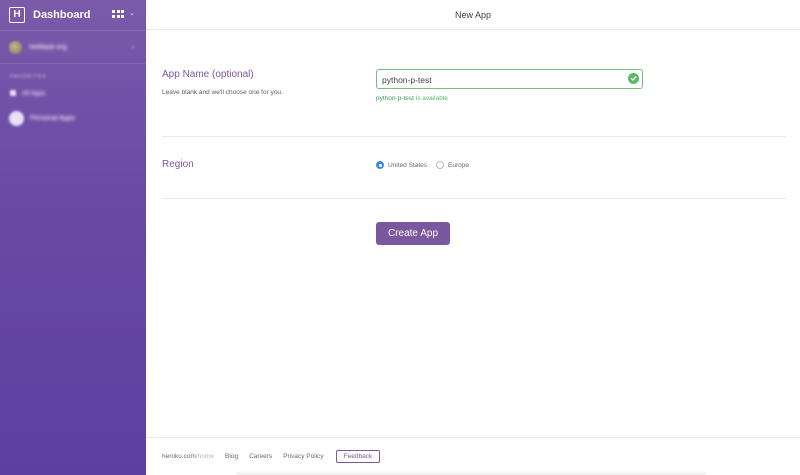  I want to click on app-name-label: App Name (optional), so click(208, 74).